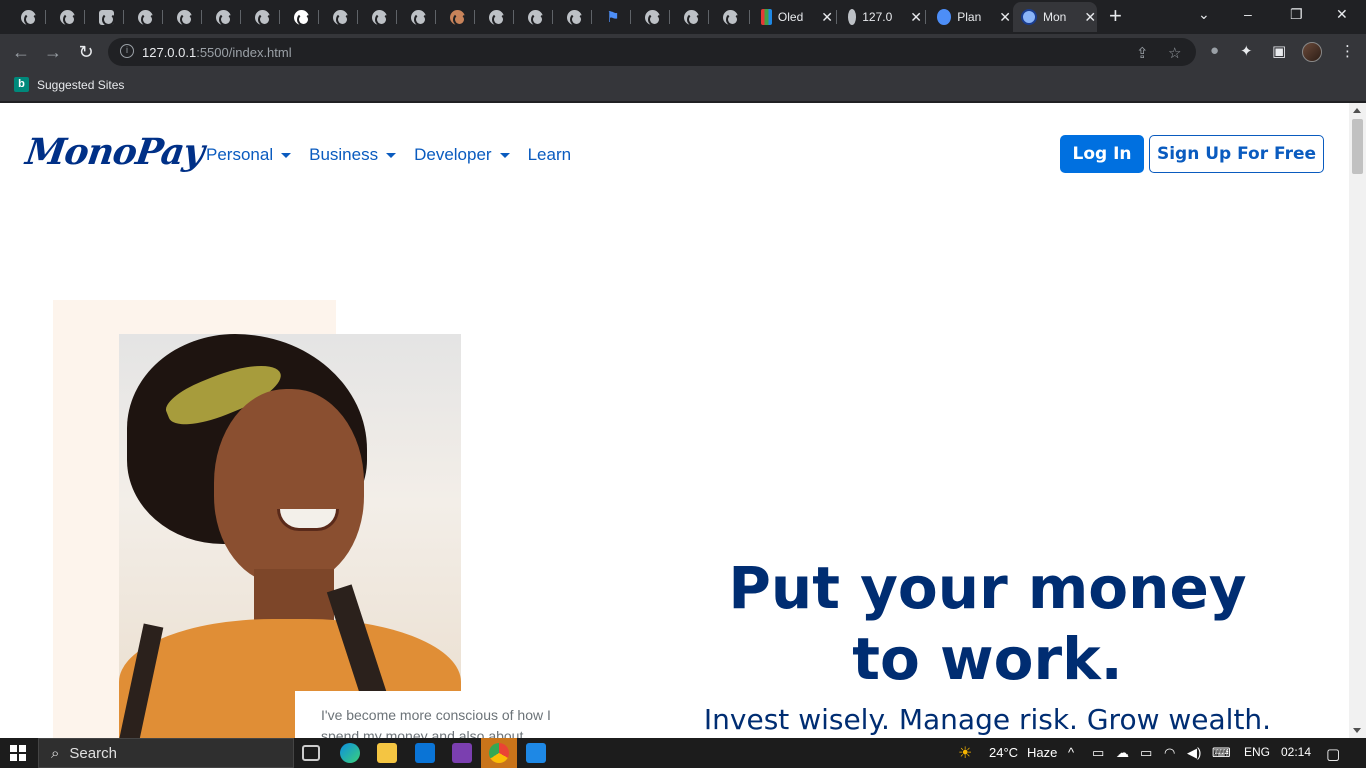 The image size is (1366, 768). What do you see at coordinates (1236, 154) in the screenshot?
I see `signup-button: Sign Up For Free` at bounding box center [1236, 154].